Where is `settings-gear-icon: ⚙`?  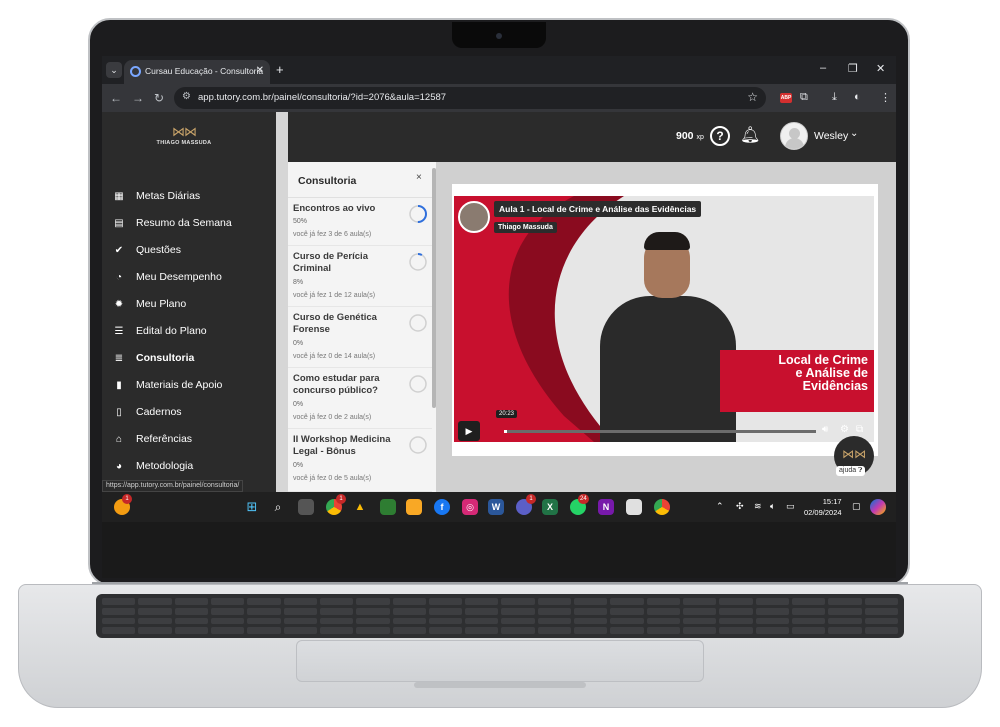
settings-gear-icon: ⚙ is located at coordinates (844, 429).